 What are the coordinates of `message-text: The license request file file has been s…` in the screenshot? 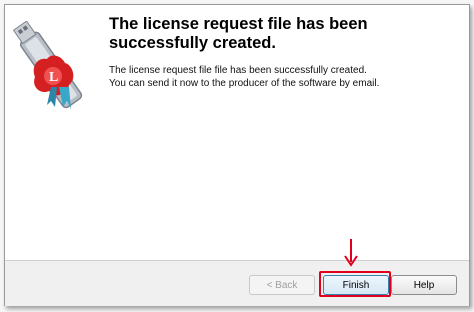 It's located at (284, 77).